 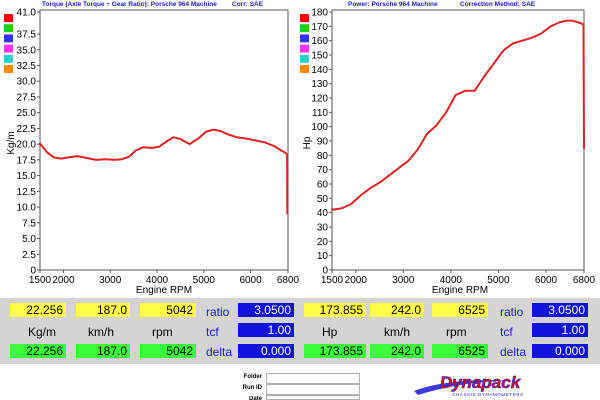 I want to click on torque-ytick-label: 20.0, so click(x=27, y=145).